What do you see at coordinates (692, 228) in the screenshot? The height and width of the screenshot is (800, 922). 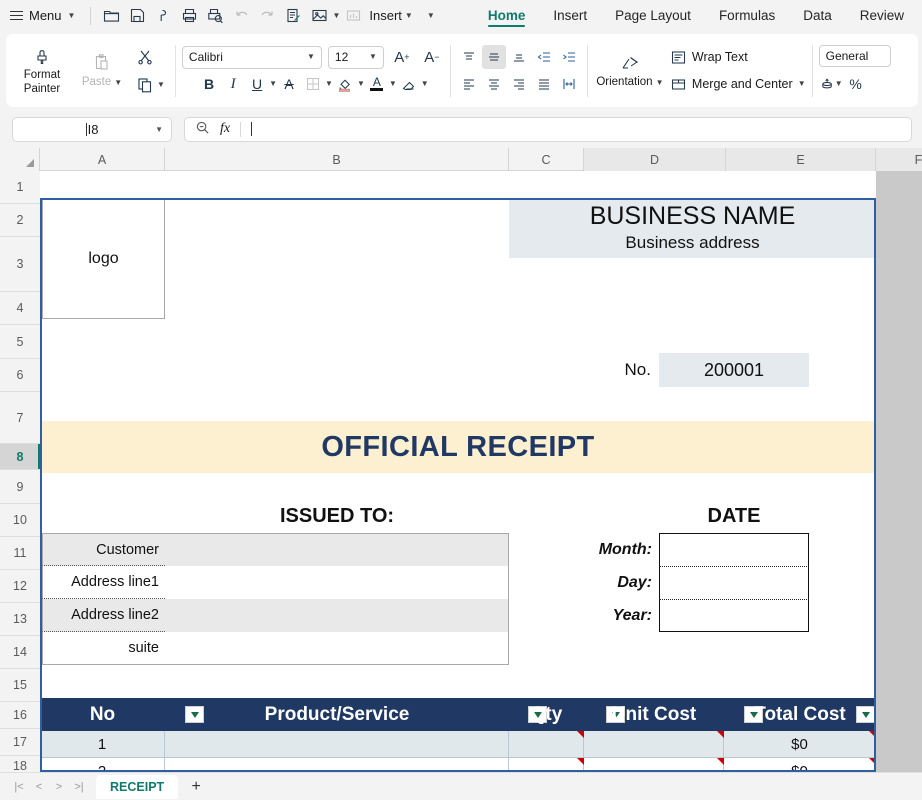 I see `cell-business-name-block: BUSINESS NAME Business address` at bounding box center [692, 228].